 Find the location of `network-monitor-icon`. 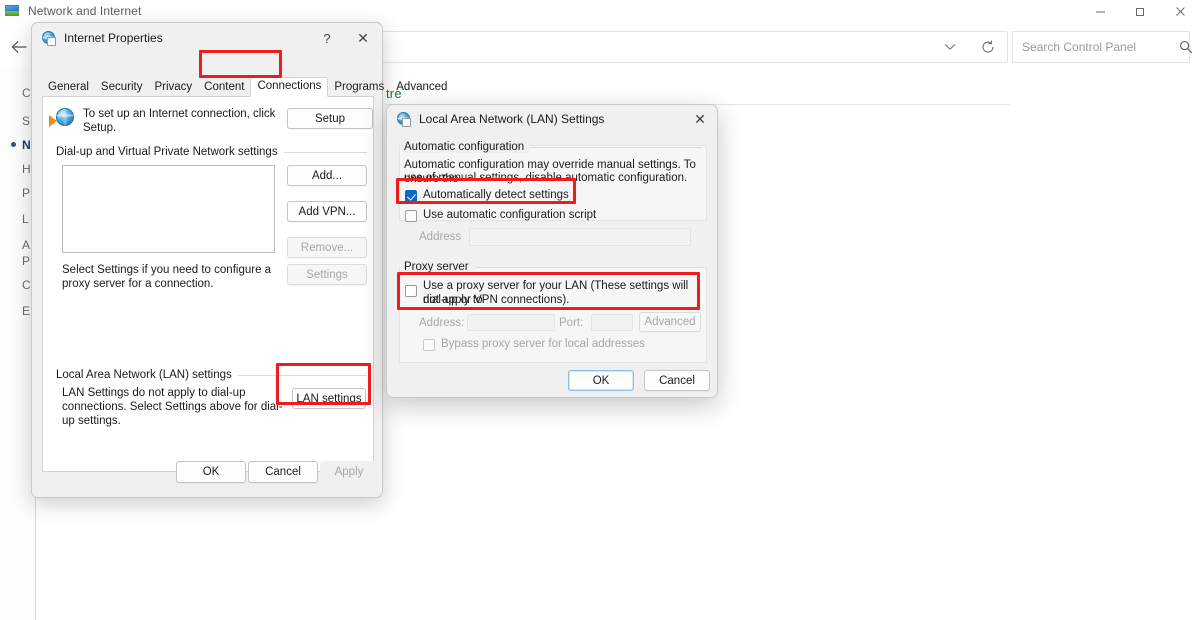

network-monitor-icon is located at coordinates (12, 11).